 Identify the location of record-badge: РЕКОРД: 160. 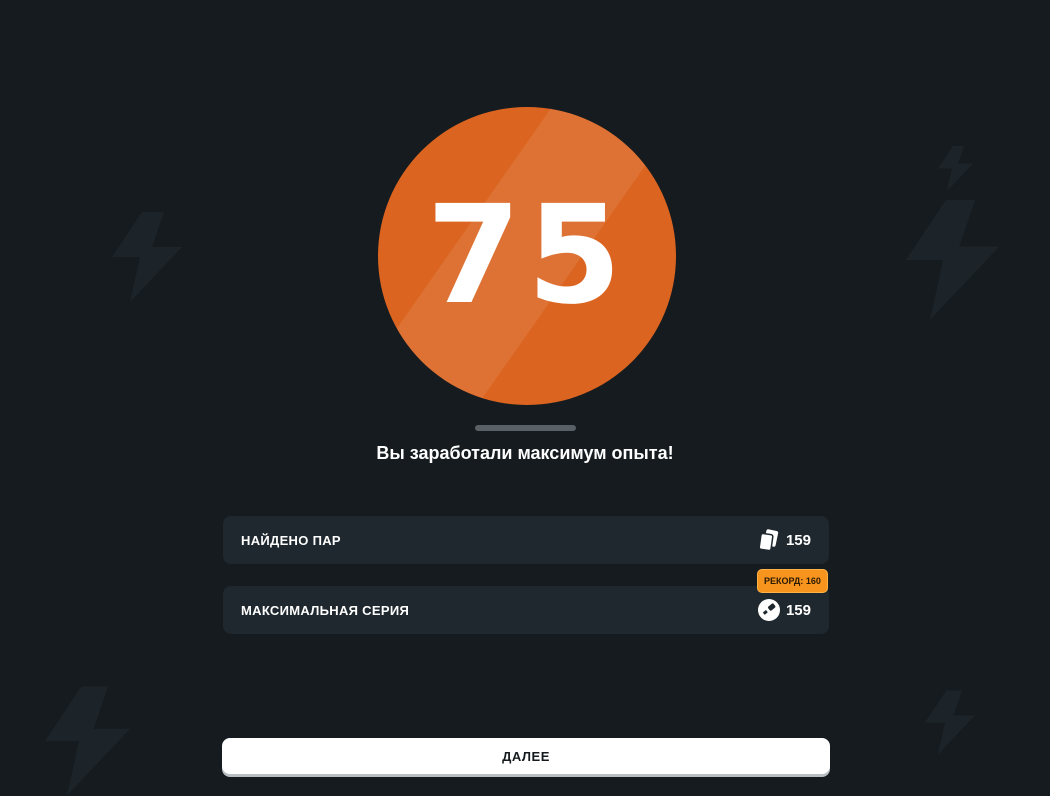
(792, 581).